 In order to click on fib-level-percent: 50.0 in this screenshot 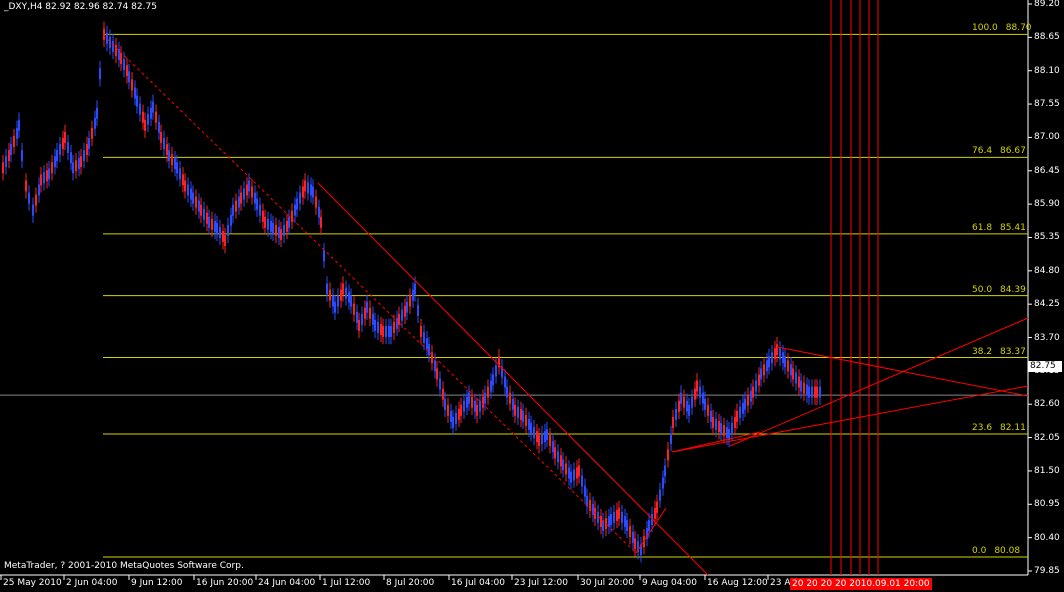, I will do `click(982, 289)`.